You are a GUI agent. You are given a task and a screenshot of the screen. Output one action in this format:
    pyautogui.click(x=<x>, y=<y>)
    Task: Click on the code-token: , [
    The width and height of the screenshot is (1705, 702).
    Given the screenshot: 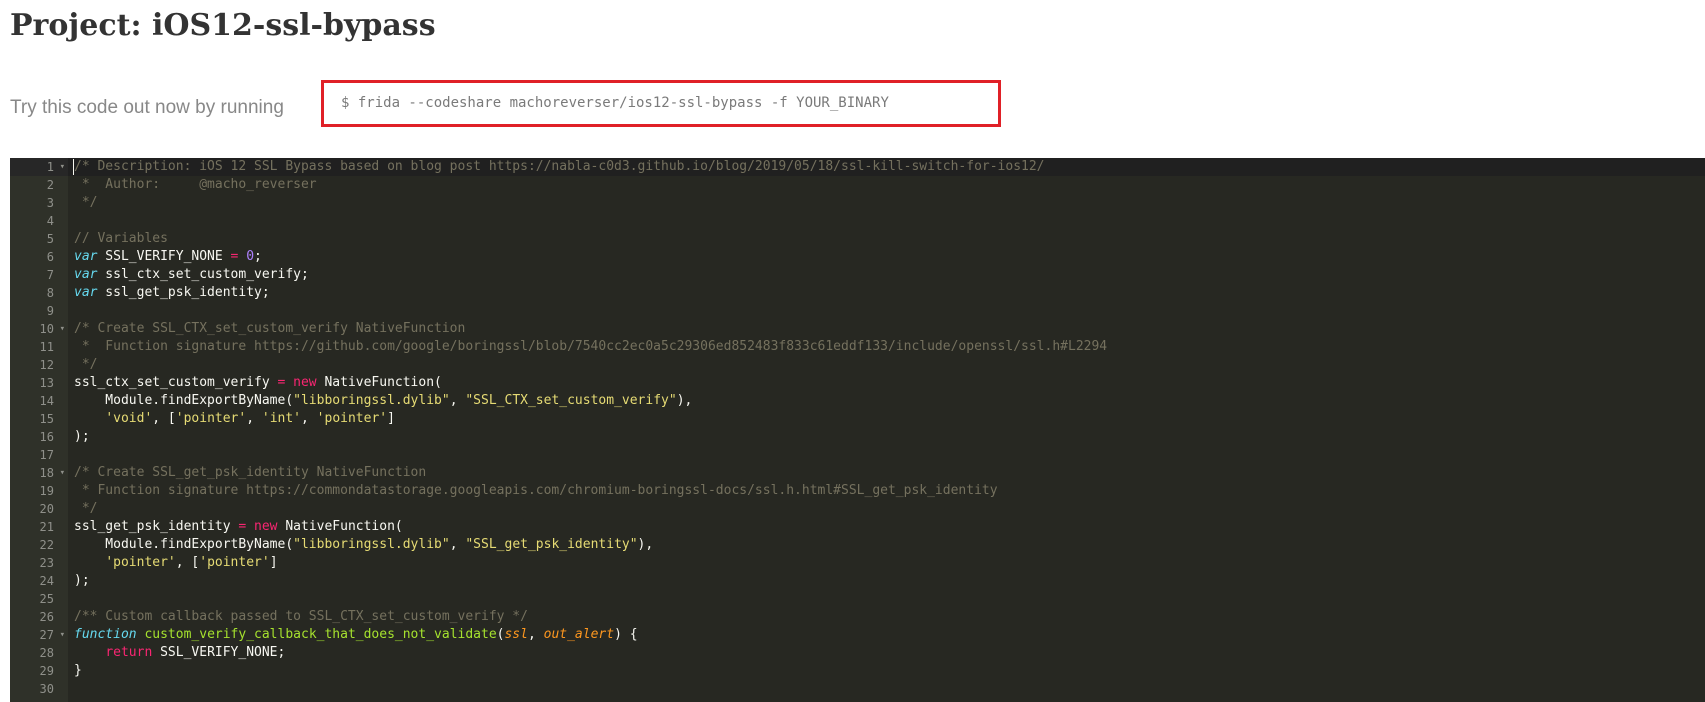 What is the action you would take?
    pyautogui.click(x=164, y=418)
    